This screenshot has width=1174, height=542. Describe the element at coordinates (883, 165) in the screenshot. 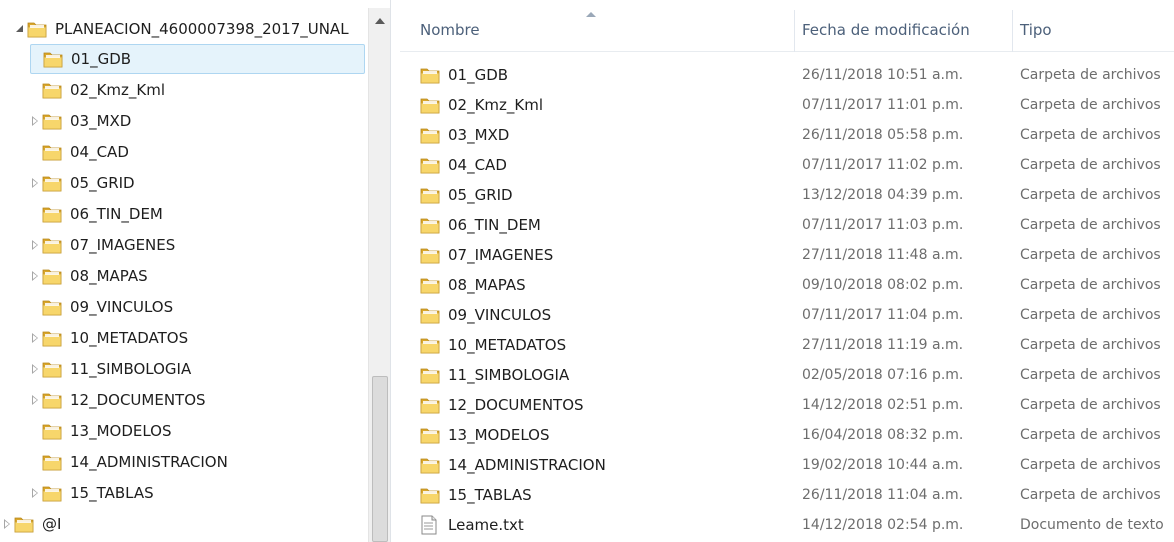

I see `file-date: 07/11/2017 11:02 p.m.` at that location.